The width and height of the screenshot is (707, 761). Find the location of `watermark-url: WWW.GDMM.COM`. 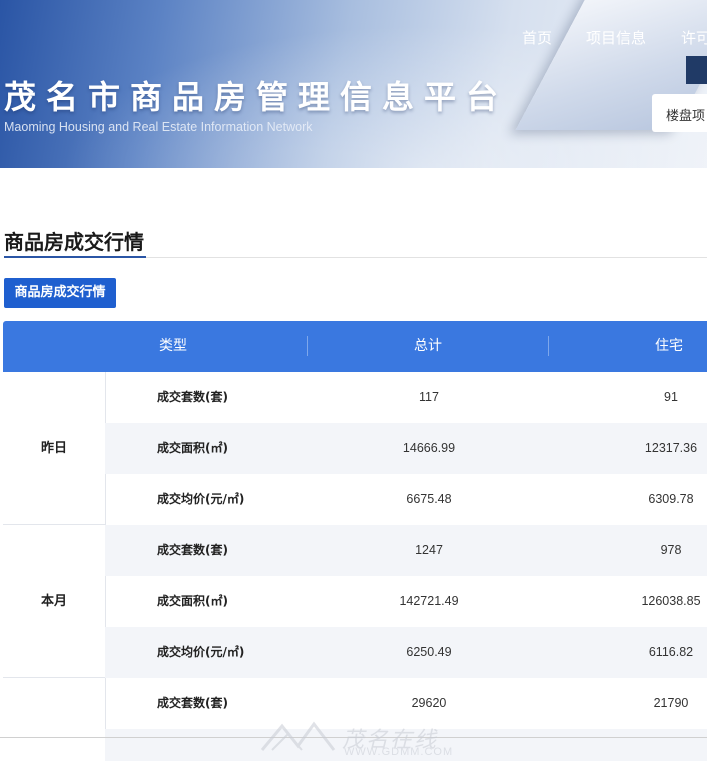

watermark-url: WWW.GDMM.COM is located at coordinates (399, 752).